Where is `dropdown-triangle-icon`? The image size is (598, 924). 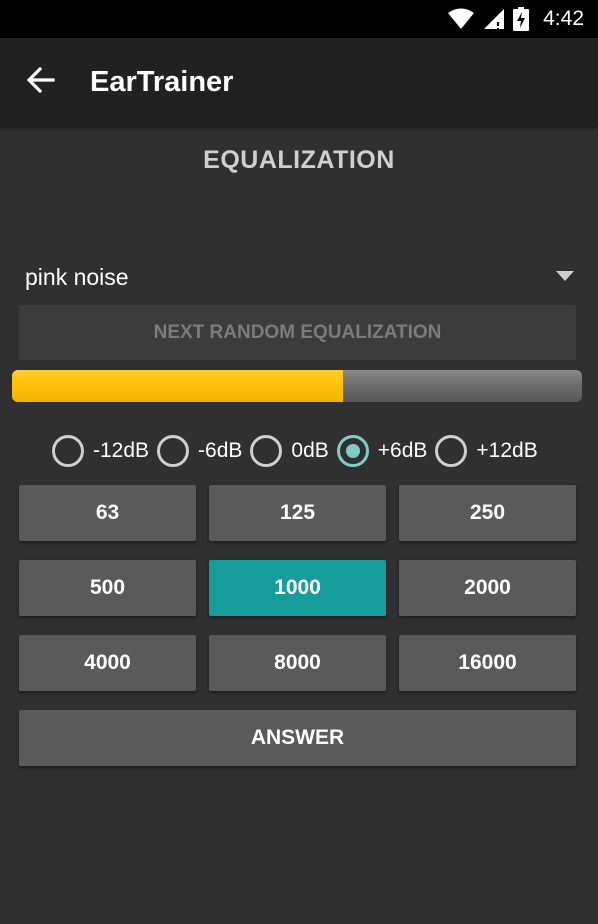 dropdown-triangle-icon is located at coordinates (565, 277).